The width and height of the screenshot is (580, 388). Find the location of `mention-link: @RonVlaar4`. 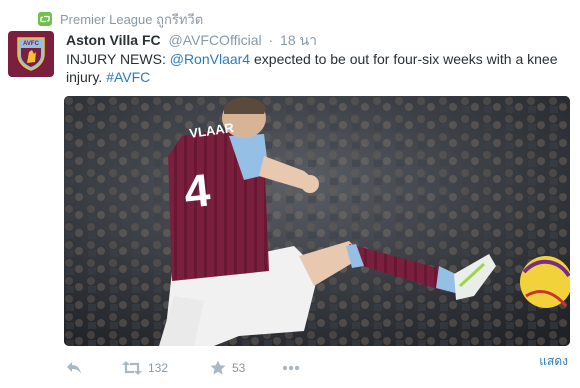

mention-link: @RonVlaar4 is located at coordinates (210, 59).